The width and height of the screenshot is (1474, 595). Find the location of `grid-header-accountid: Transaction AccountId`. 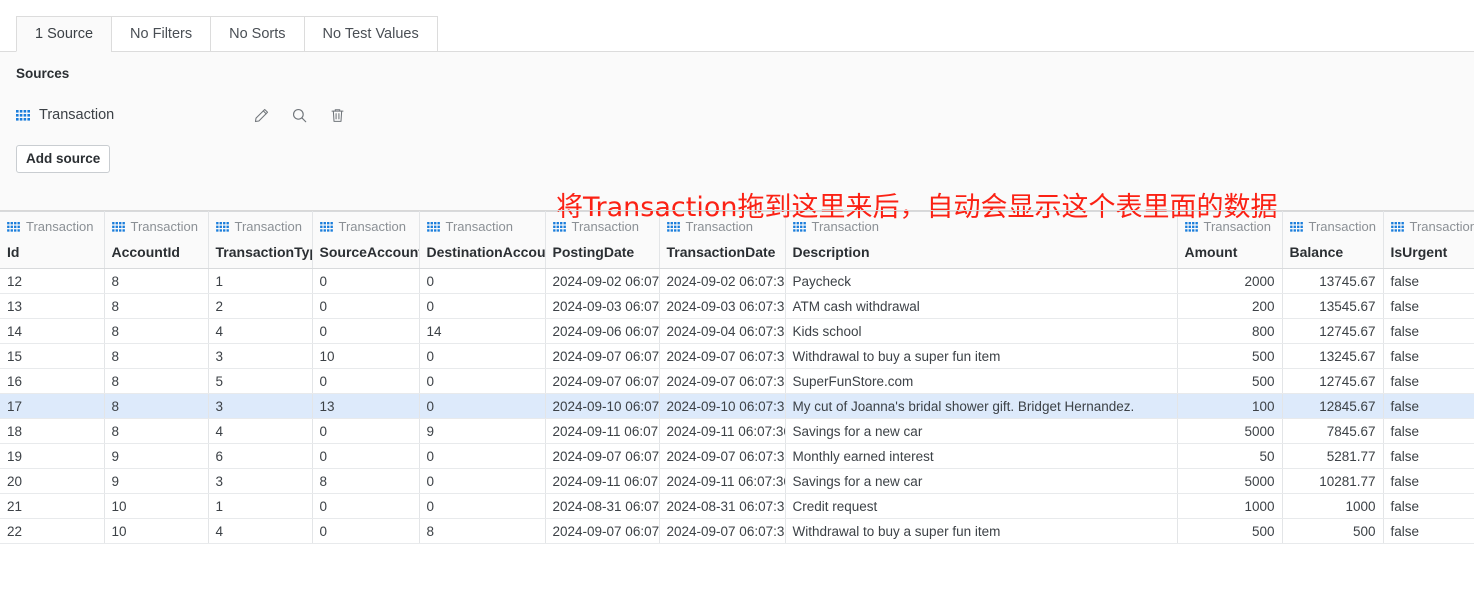

grid-header-accountid: Transaction AccountId is located at coordinates (156, 240).